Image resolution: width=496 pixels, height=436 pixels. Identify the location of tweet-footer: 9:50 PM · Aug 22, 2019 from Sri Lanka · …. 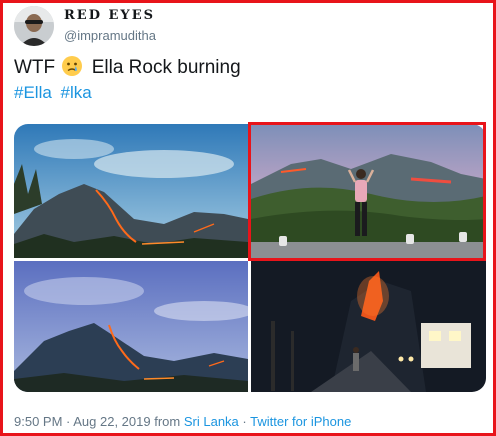
(182, 421).